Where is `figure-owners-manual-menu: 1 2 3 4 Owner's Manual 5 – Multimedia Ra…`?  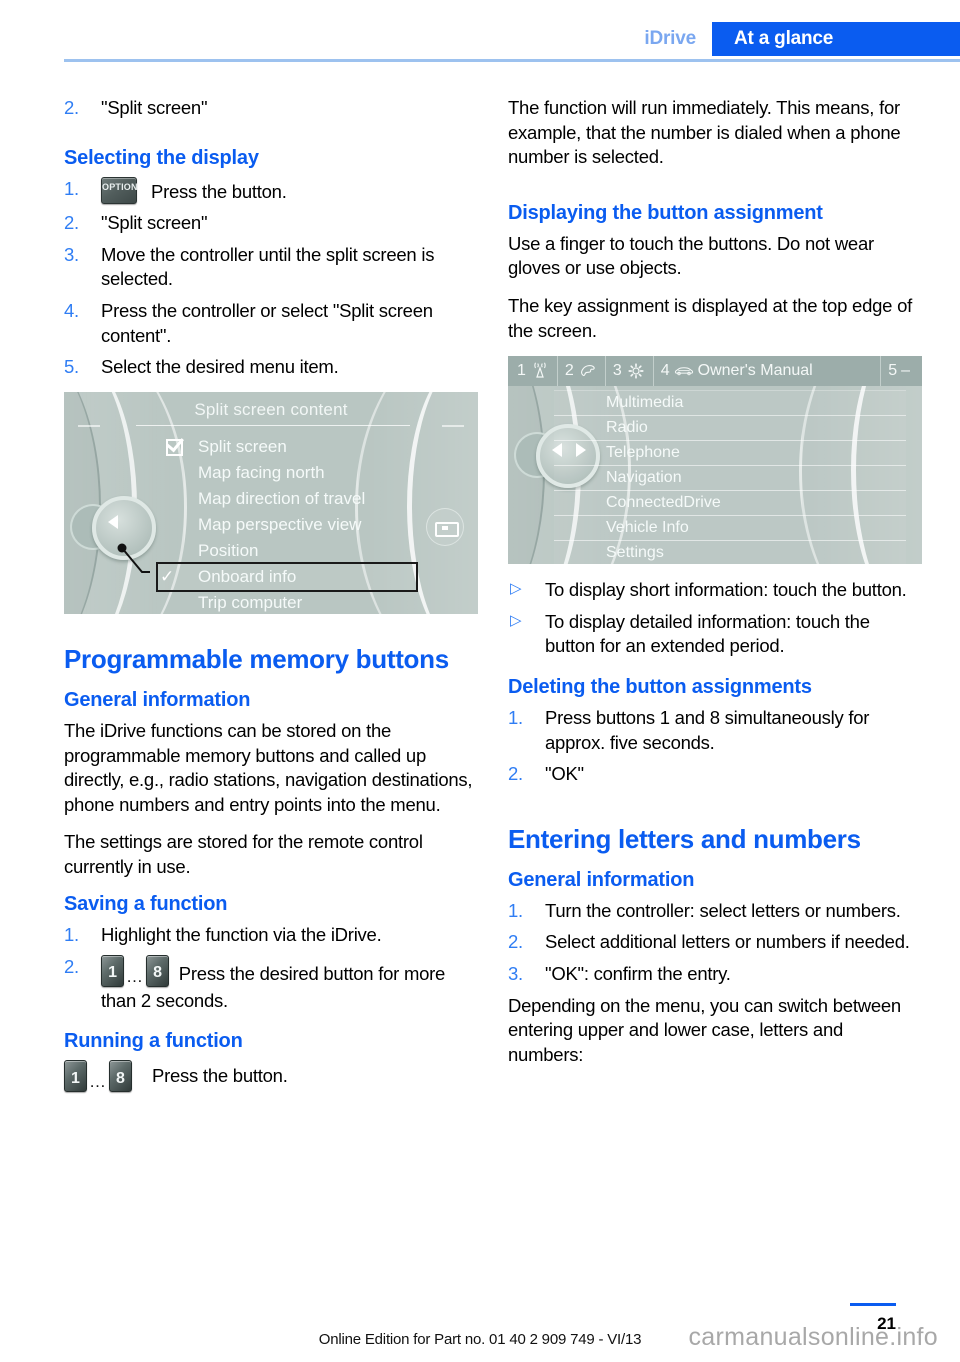
figure-owners-manual-menu: 1 2 3 4 Owner's Manual 5 – Multimedia Ra… is located at coordinates (715, 460).